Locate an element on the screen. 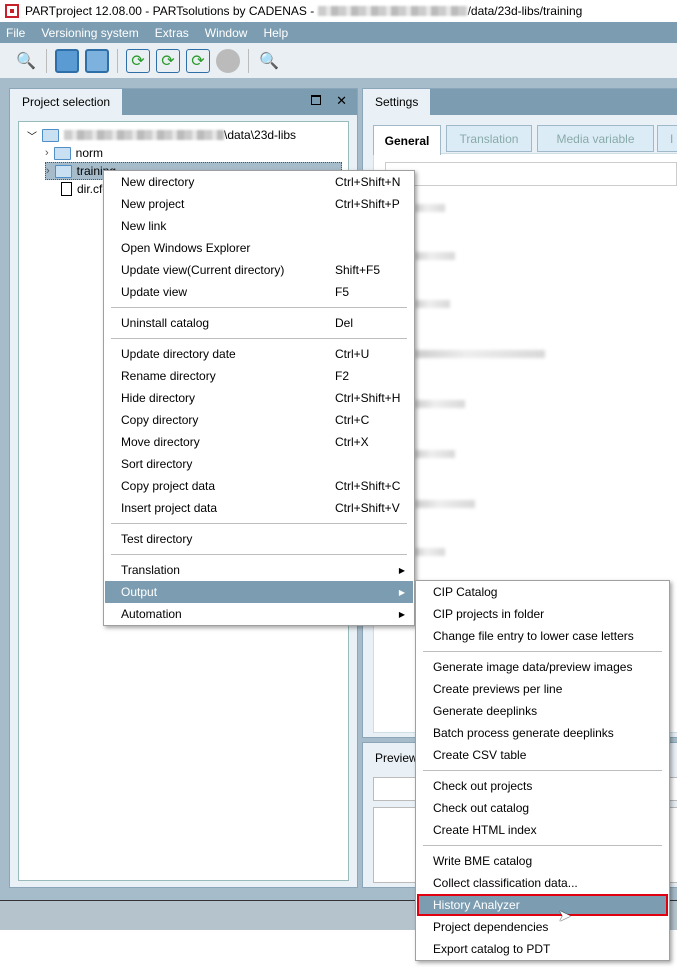  menu-file: File is located at coordinates (15, 33).